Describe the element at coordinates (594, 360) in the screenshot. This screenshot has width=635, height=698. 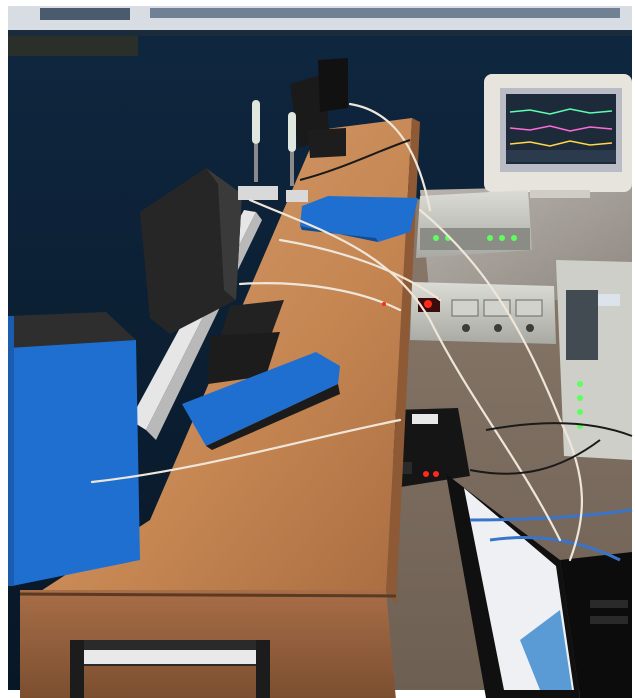
I see `oscilloscope` at that location.